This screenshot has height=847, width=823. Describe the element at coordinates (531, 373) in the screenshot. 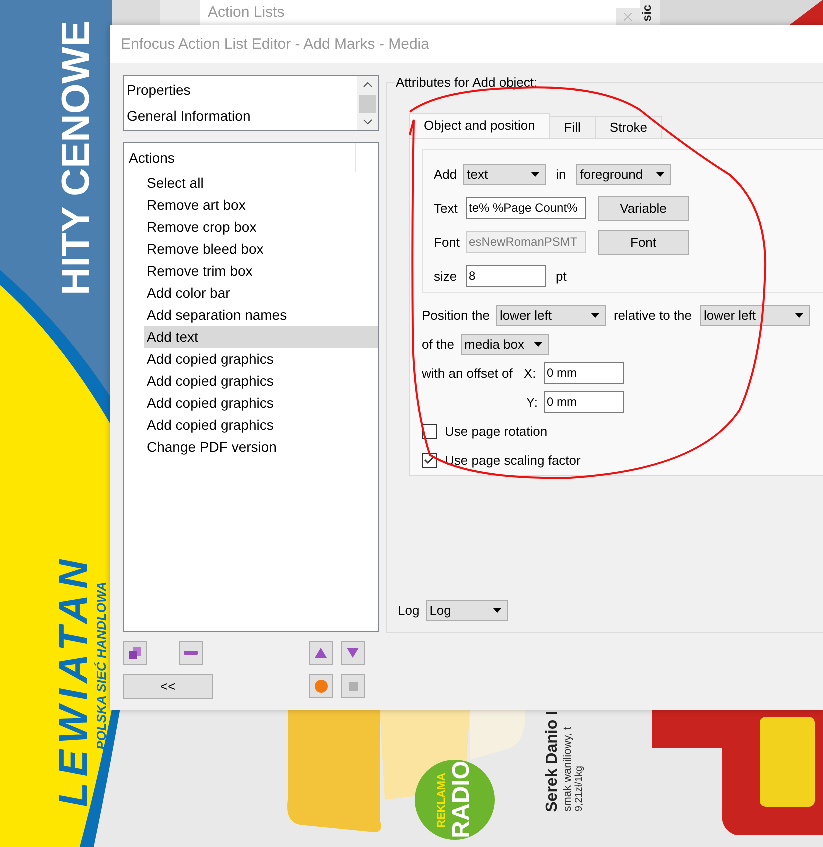

I see `field-label: X:` at that location.